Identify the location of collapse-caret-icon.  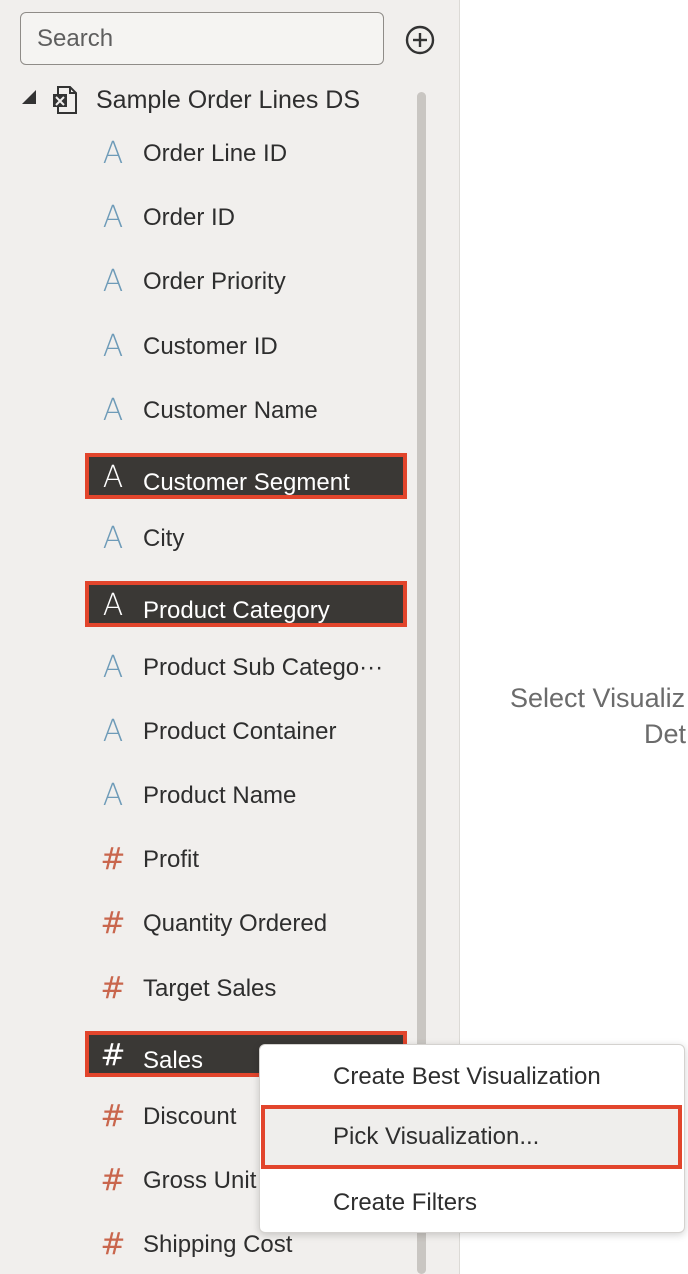
(29, 97).